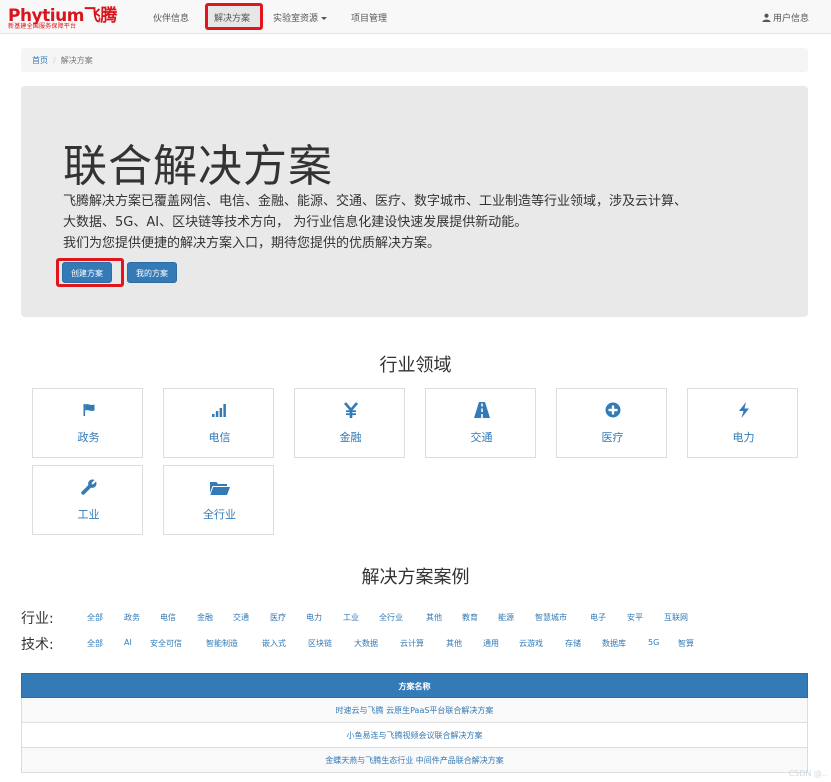 This screenshot has height=782, width=831. I want to click on industry-filter-link: 工业, so click(351, 617).